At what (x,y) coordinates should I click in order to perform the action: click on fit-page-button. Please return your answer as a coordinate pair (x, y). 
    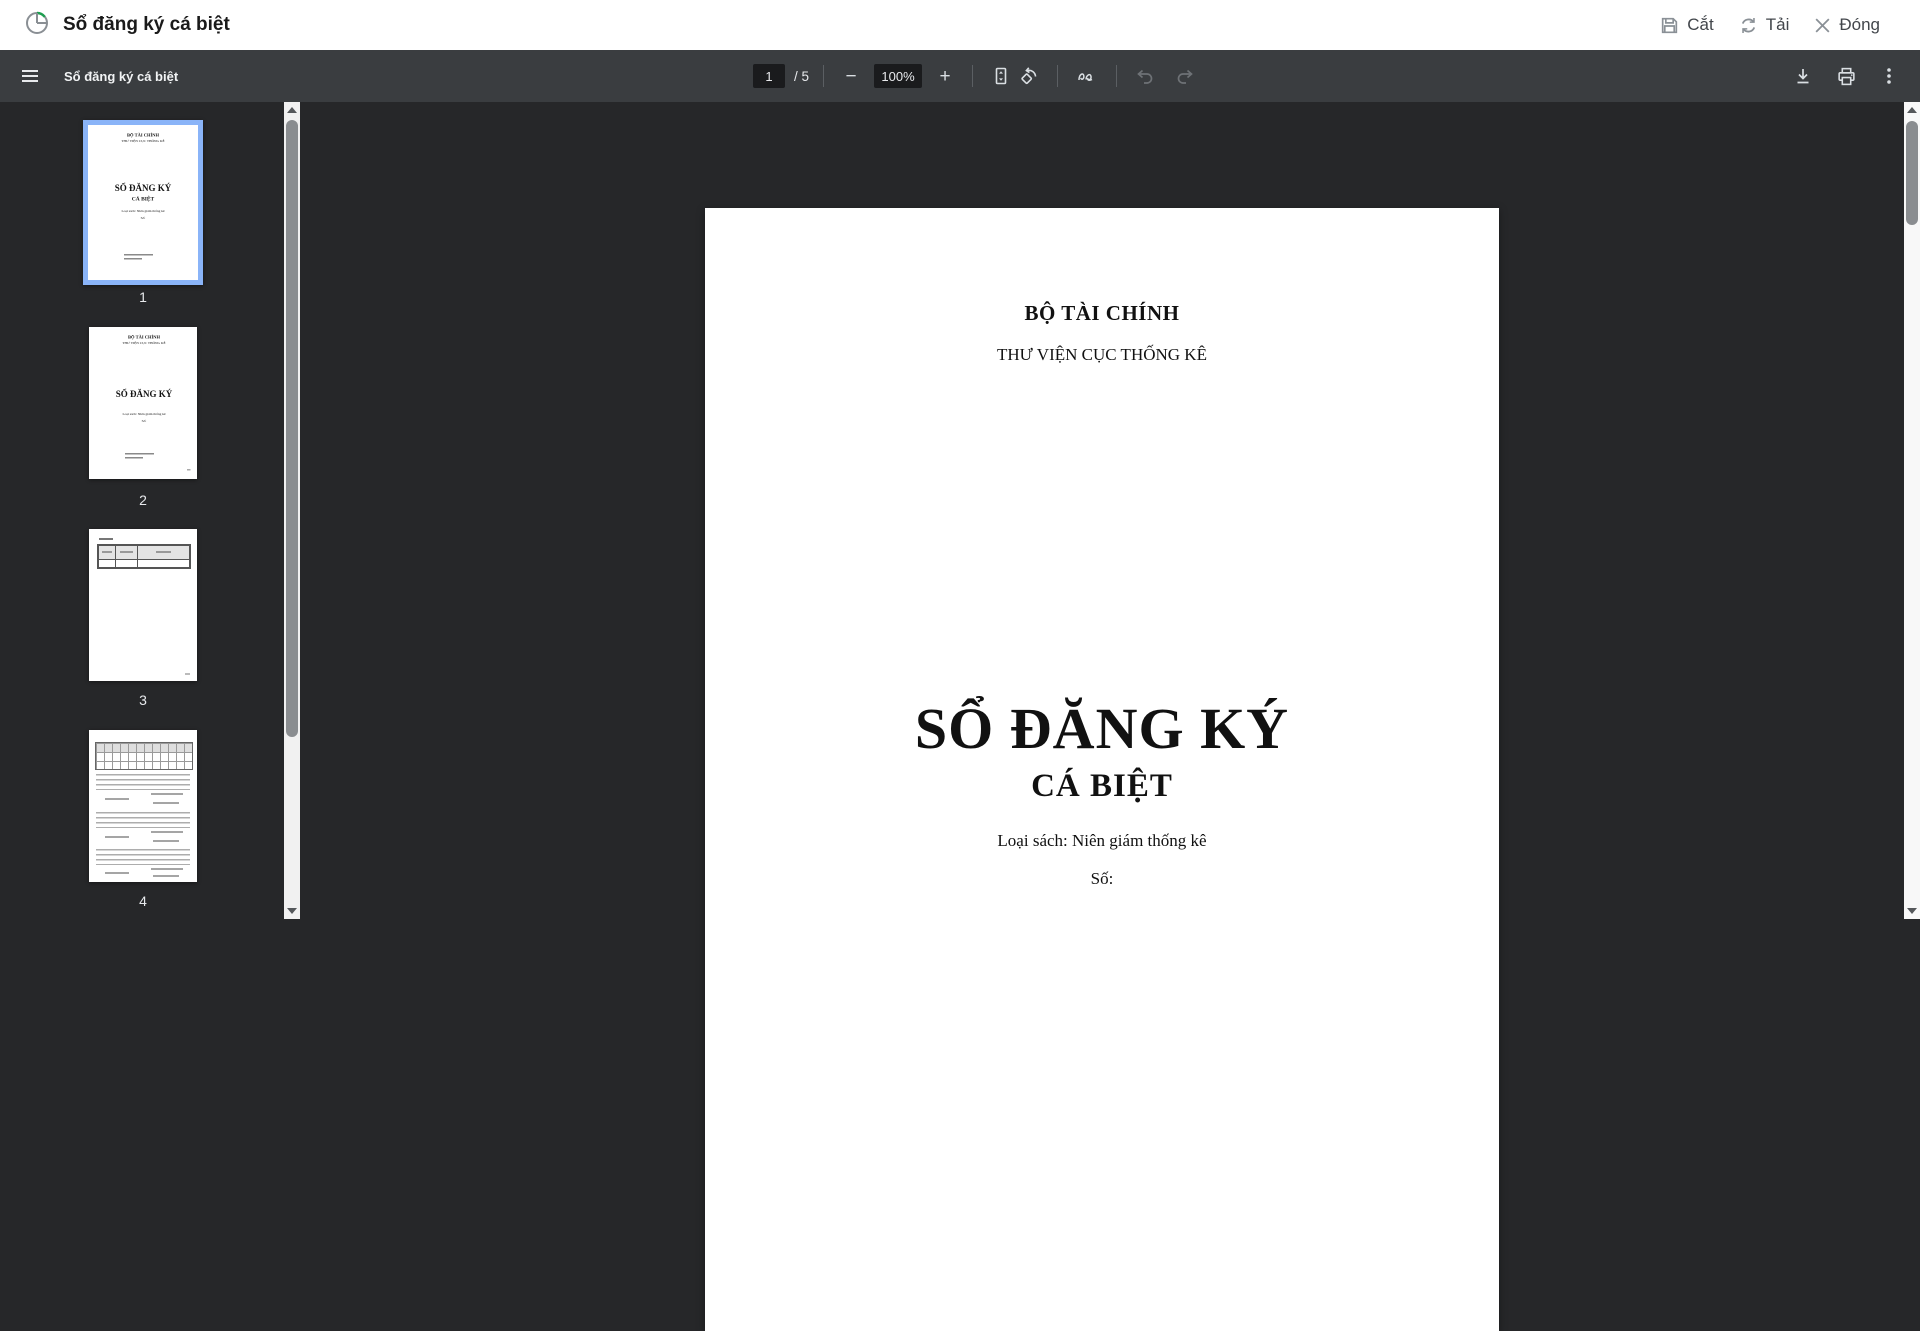
    Looking at the image, I should click on (1001, 76).